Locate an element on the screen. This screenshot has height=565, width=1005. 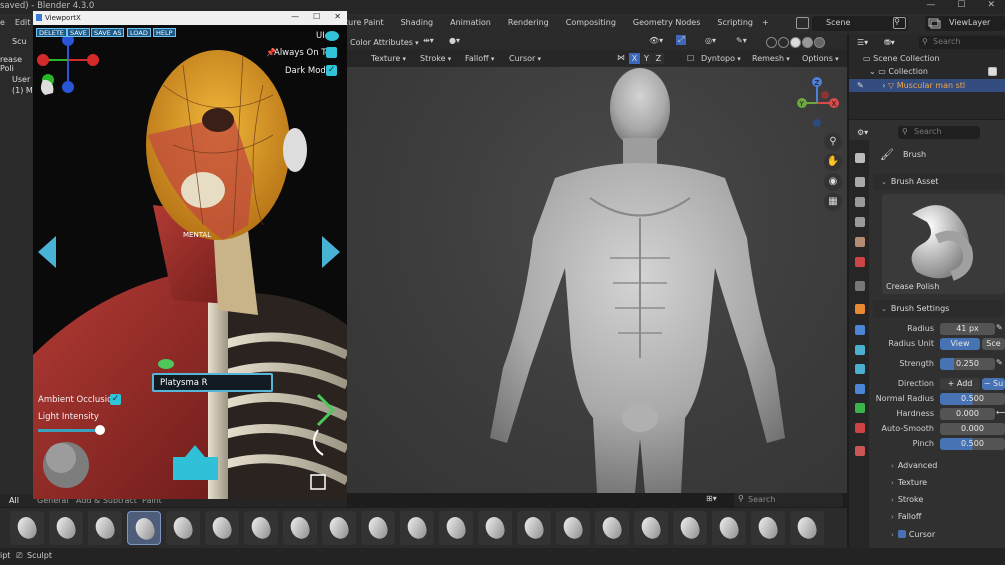
render-tab-icon is located at coordinates (860, 182).